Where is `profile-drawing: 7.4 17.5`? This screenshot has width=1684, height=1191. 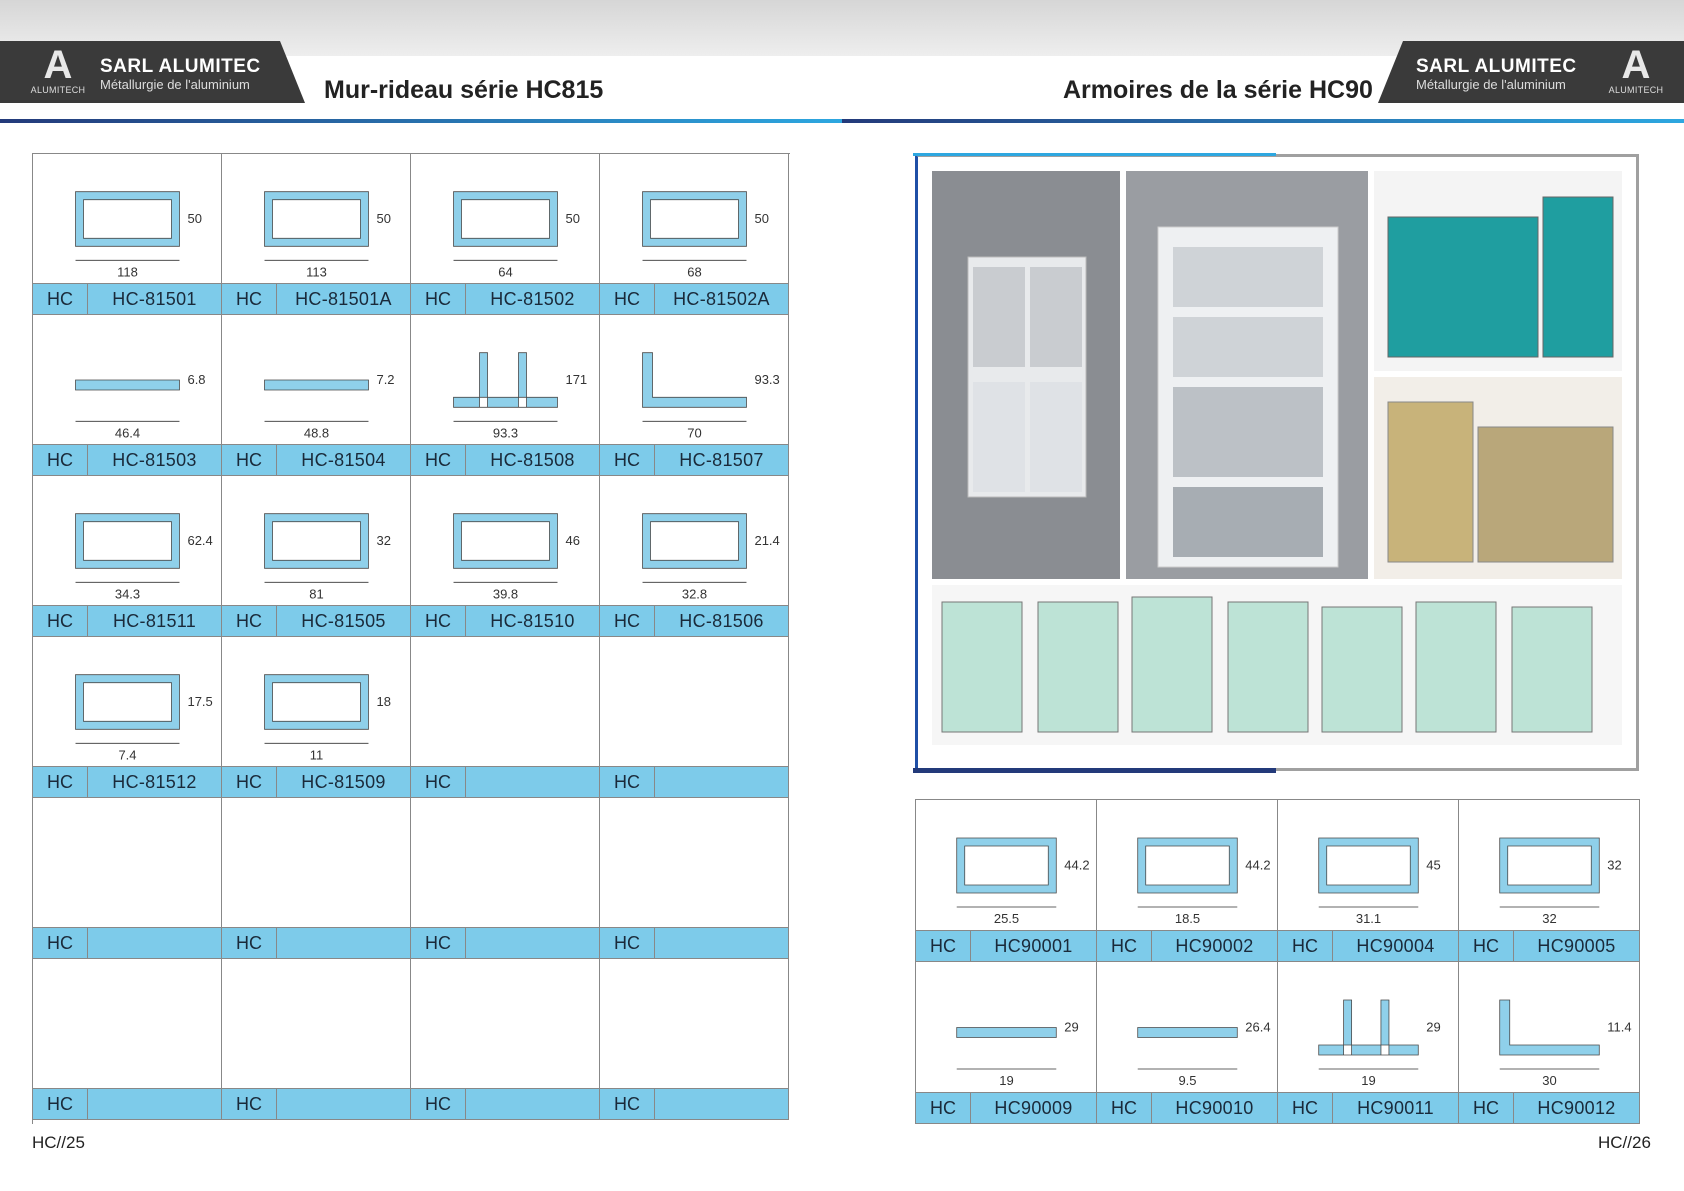
profile-drawing: 7.4 17.5 is located at coordinates (144, 718).